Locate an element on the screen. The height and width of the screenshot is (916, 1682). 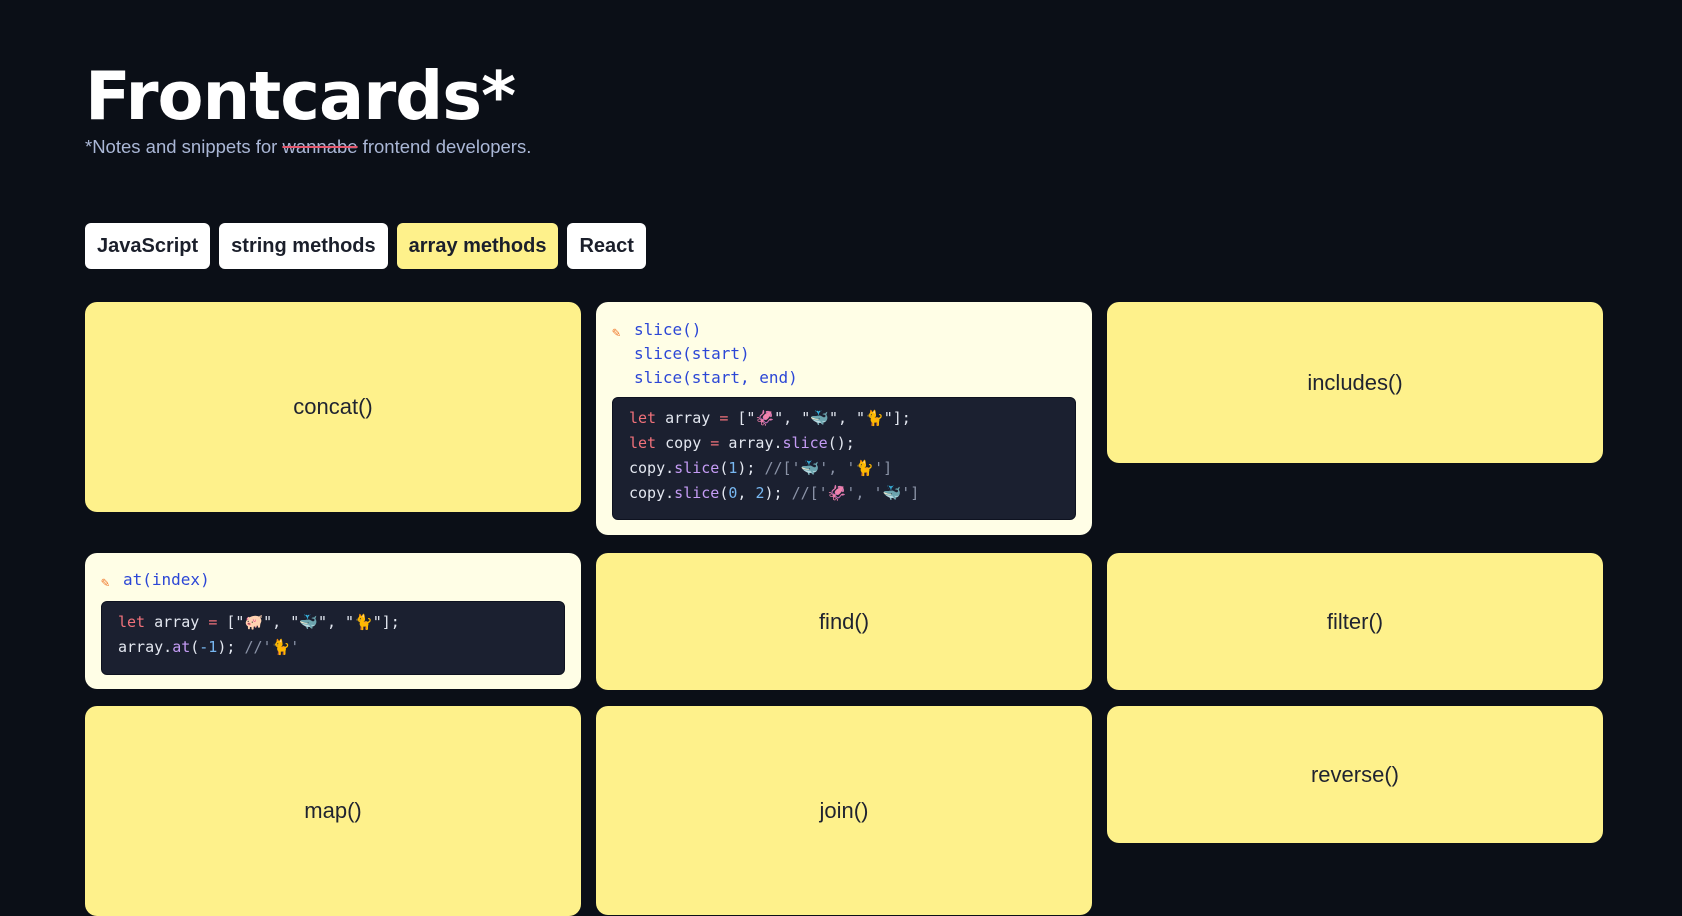
tag-string-methods: string methods is located at coordinates (303, 246).